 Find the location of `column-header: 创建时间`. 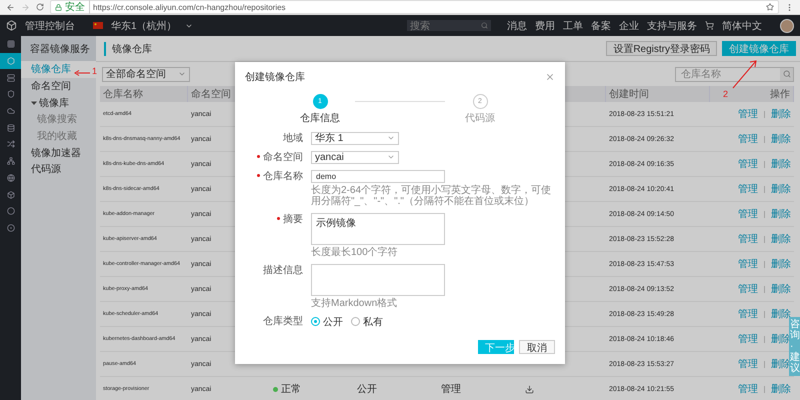

column-header: 创建时间 is located at coordinates (658, 94).